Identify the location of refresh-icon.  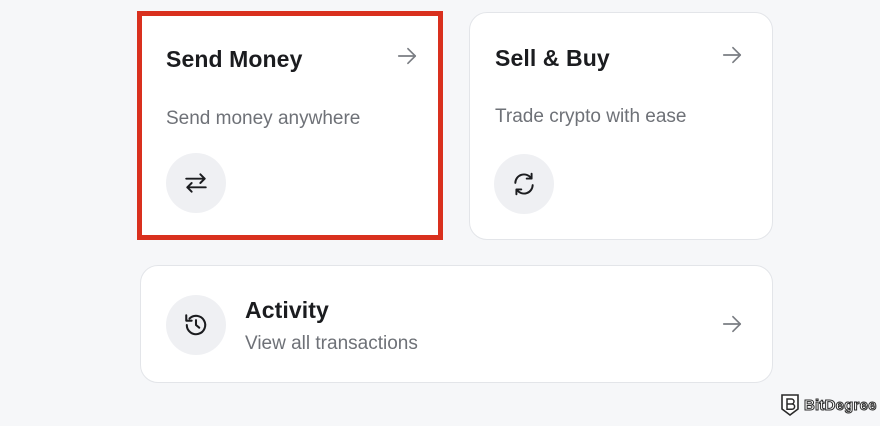
(524, 184).